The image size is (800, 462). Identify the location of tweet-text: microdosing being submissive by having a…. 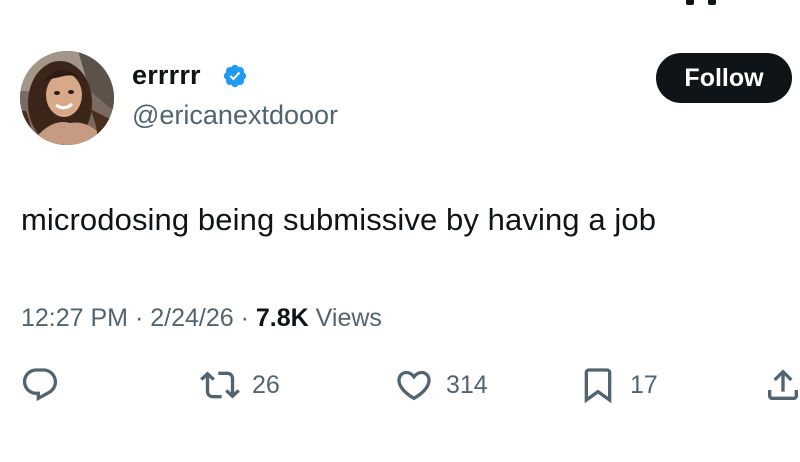
(339, 219).